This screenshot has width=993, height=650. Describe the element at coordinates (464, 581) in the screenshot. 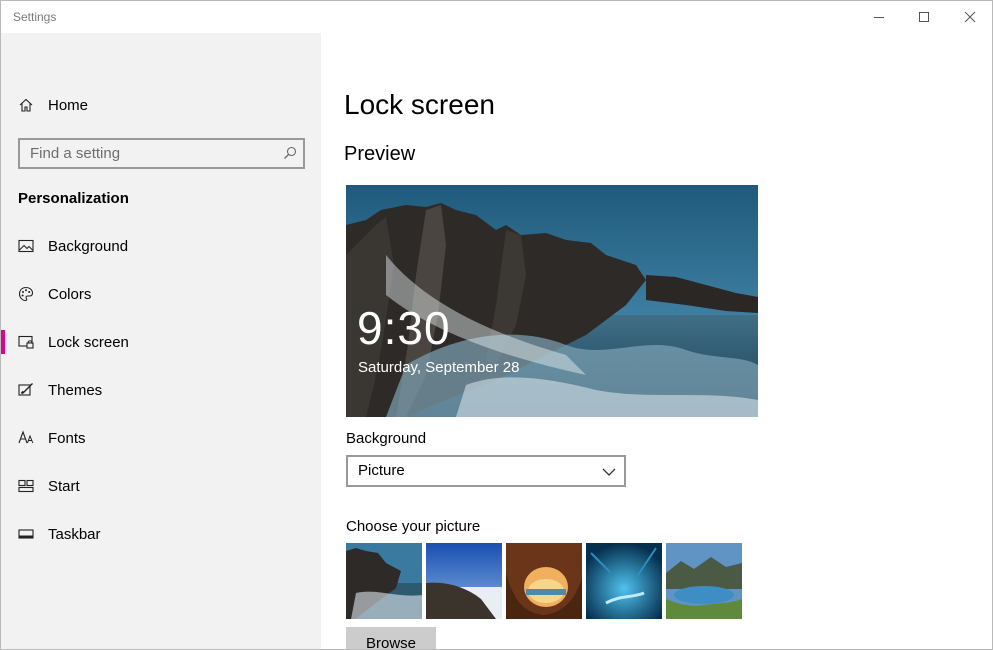

I see `snowy-hill-thumbnail` at that location.